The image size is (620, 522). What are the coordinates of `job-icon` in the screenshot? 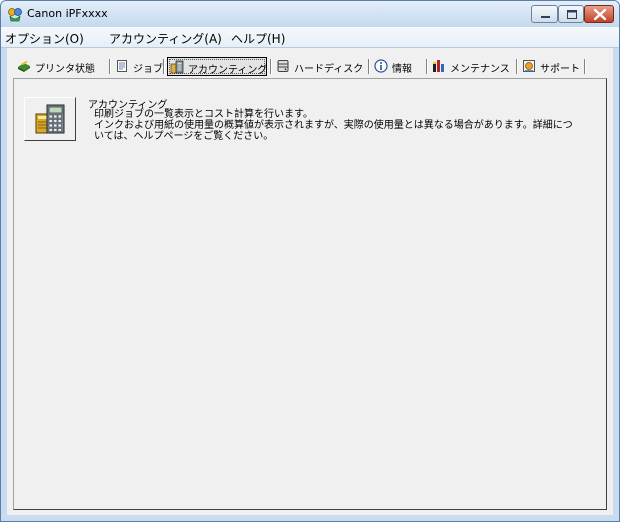 It's located at (122, 66).